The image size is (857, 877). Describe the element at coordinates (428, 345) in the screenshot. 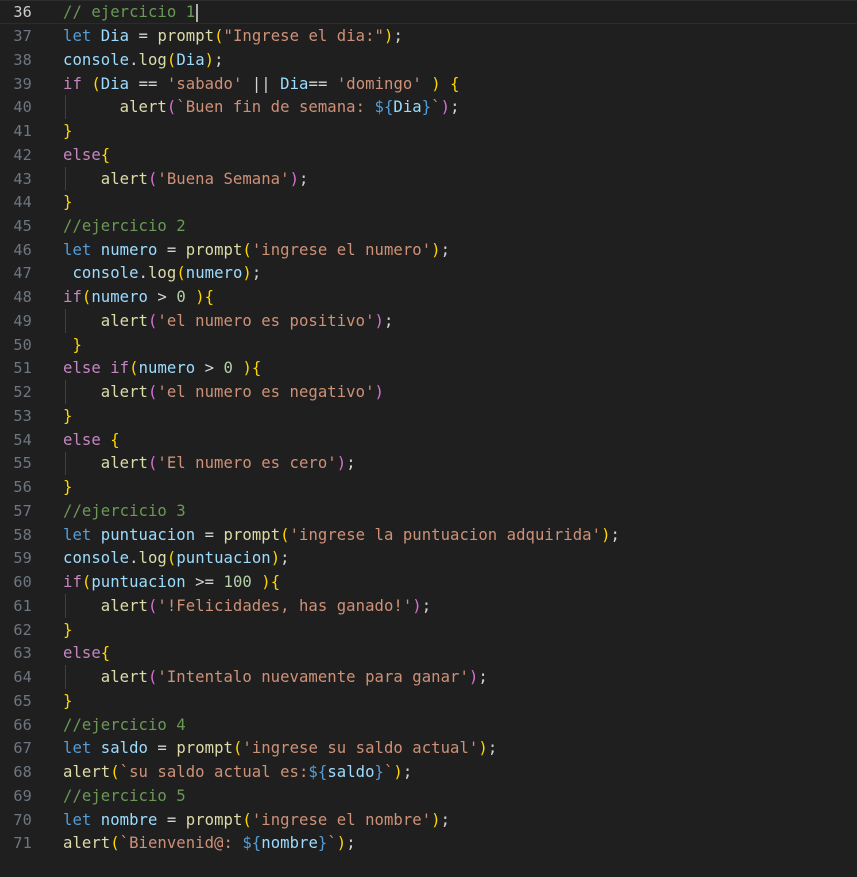

I see `code-line: 50 }` at that location.